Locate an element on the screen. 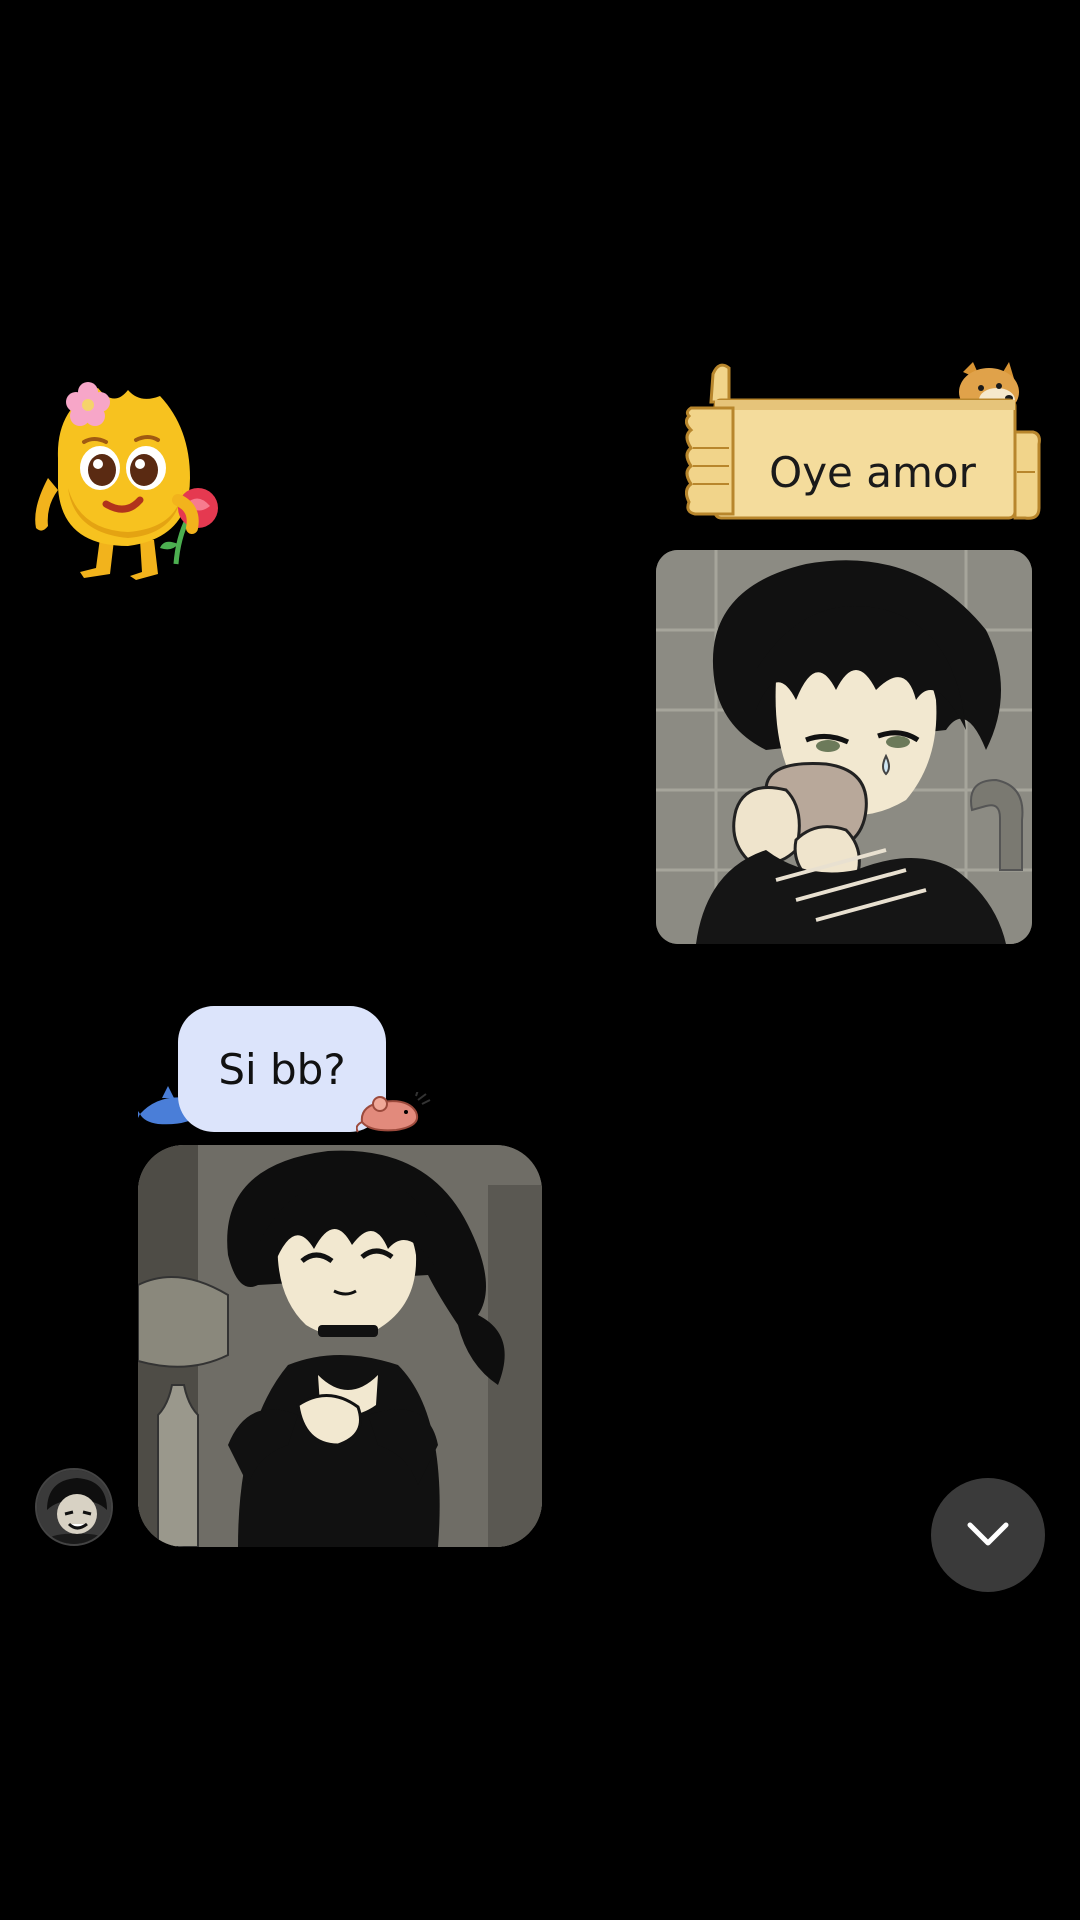 The image size is (1080, 1920). incoming-message-text: Si bb? is located at coordinates (282, 1069).